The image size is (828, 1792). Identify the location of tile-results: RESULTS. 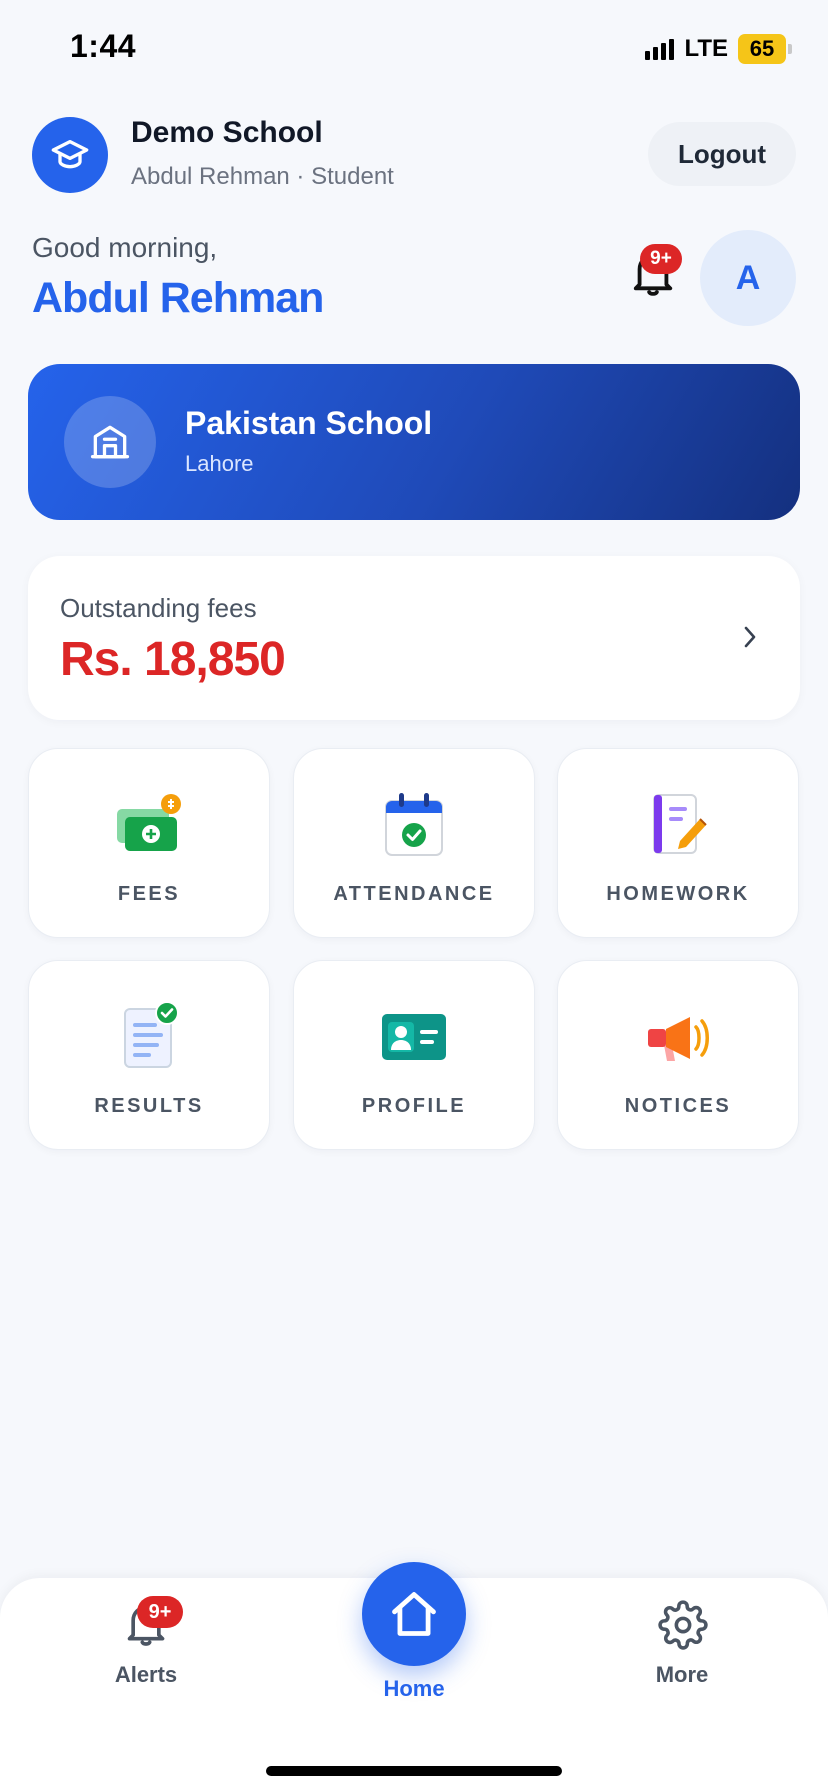
(149, 1055).